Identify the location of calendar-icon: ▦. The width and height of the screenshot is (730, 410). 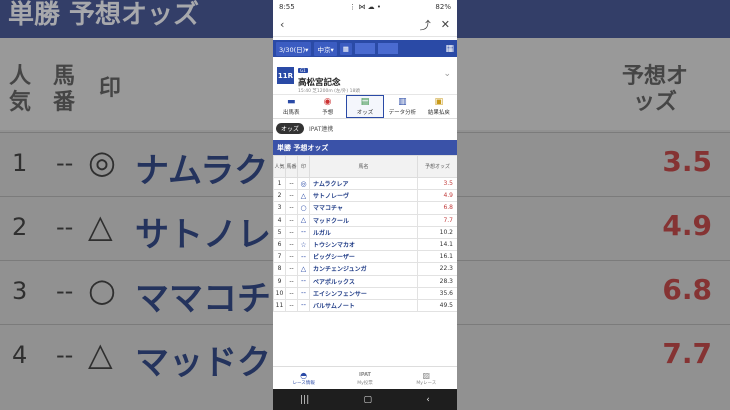
(345, 48).